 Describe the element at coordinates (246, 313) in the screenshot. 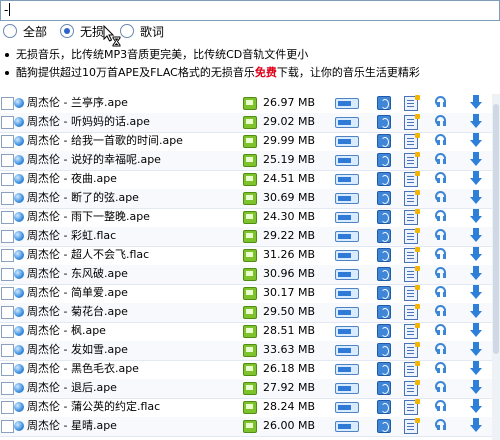

I see `song-row: 周杰伦 - 菊花台.ape 29.50 MB` at that location.